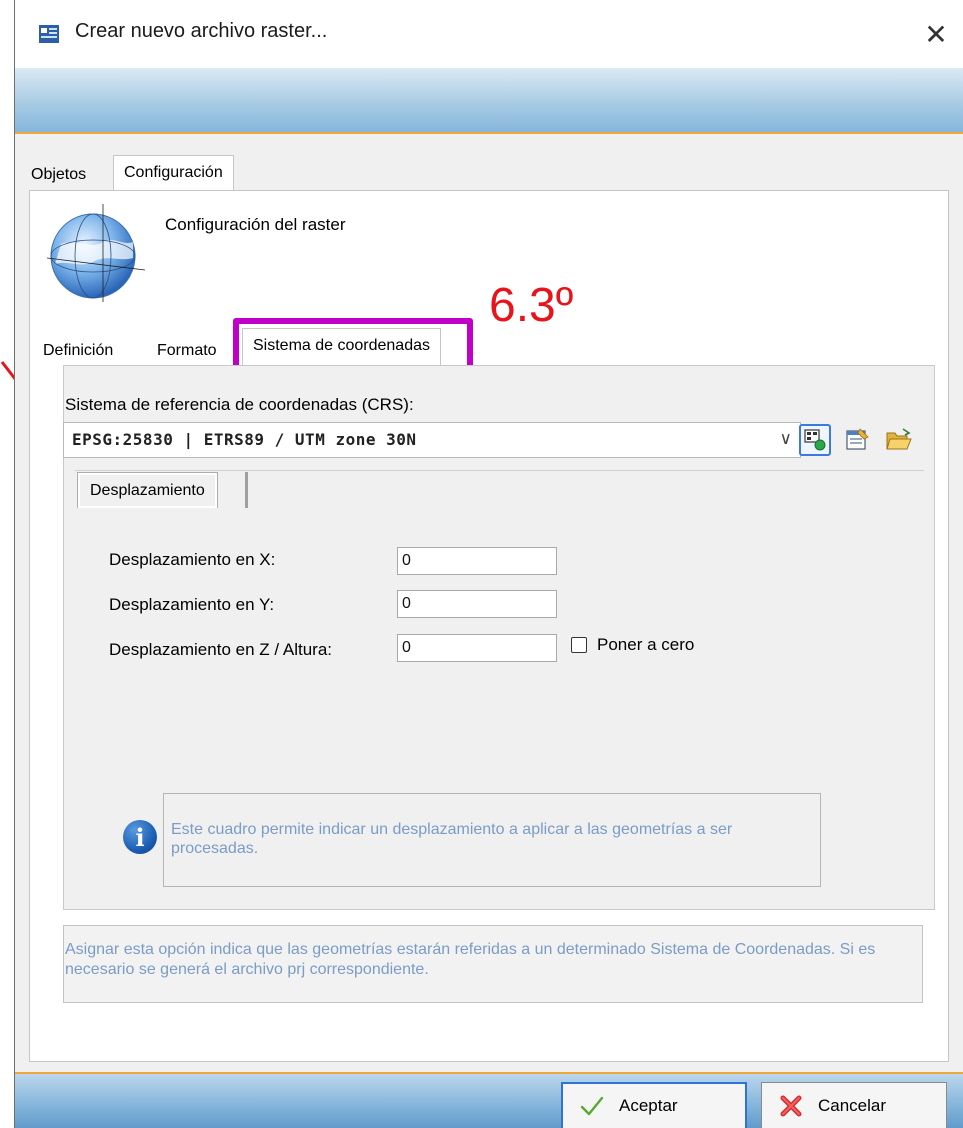  I want to click on crs-select-button, so click(815, 440).